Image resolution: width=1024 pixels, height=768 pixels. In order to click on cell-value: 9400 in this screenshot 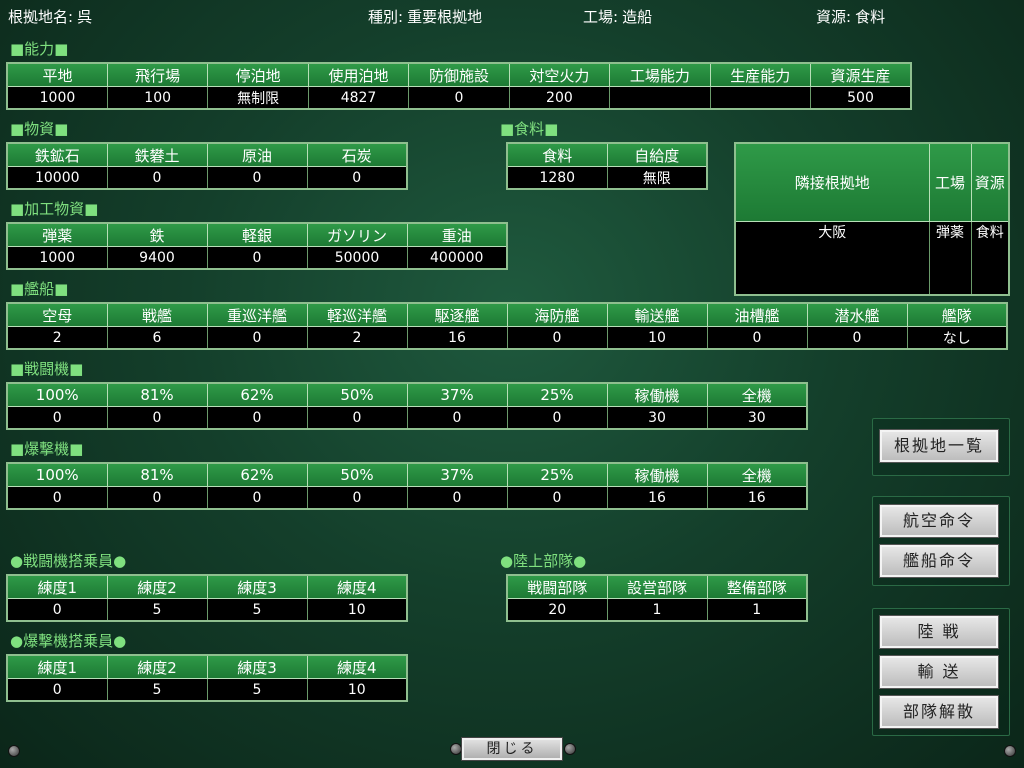, I will do `click(157, 258)`.